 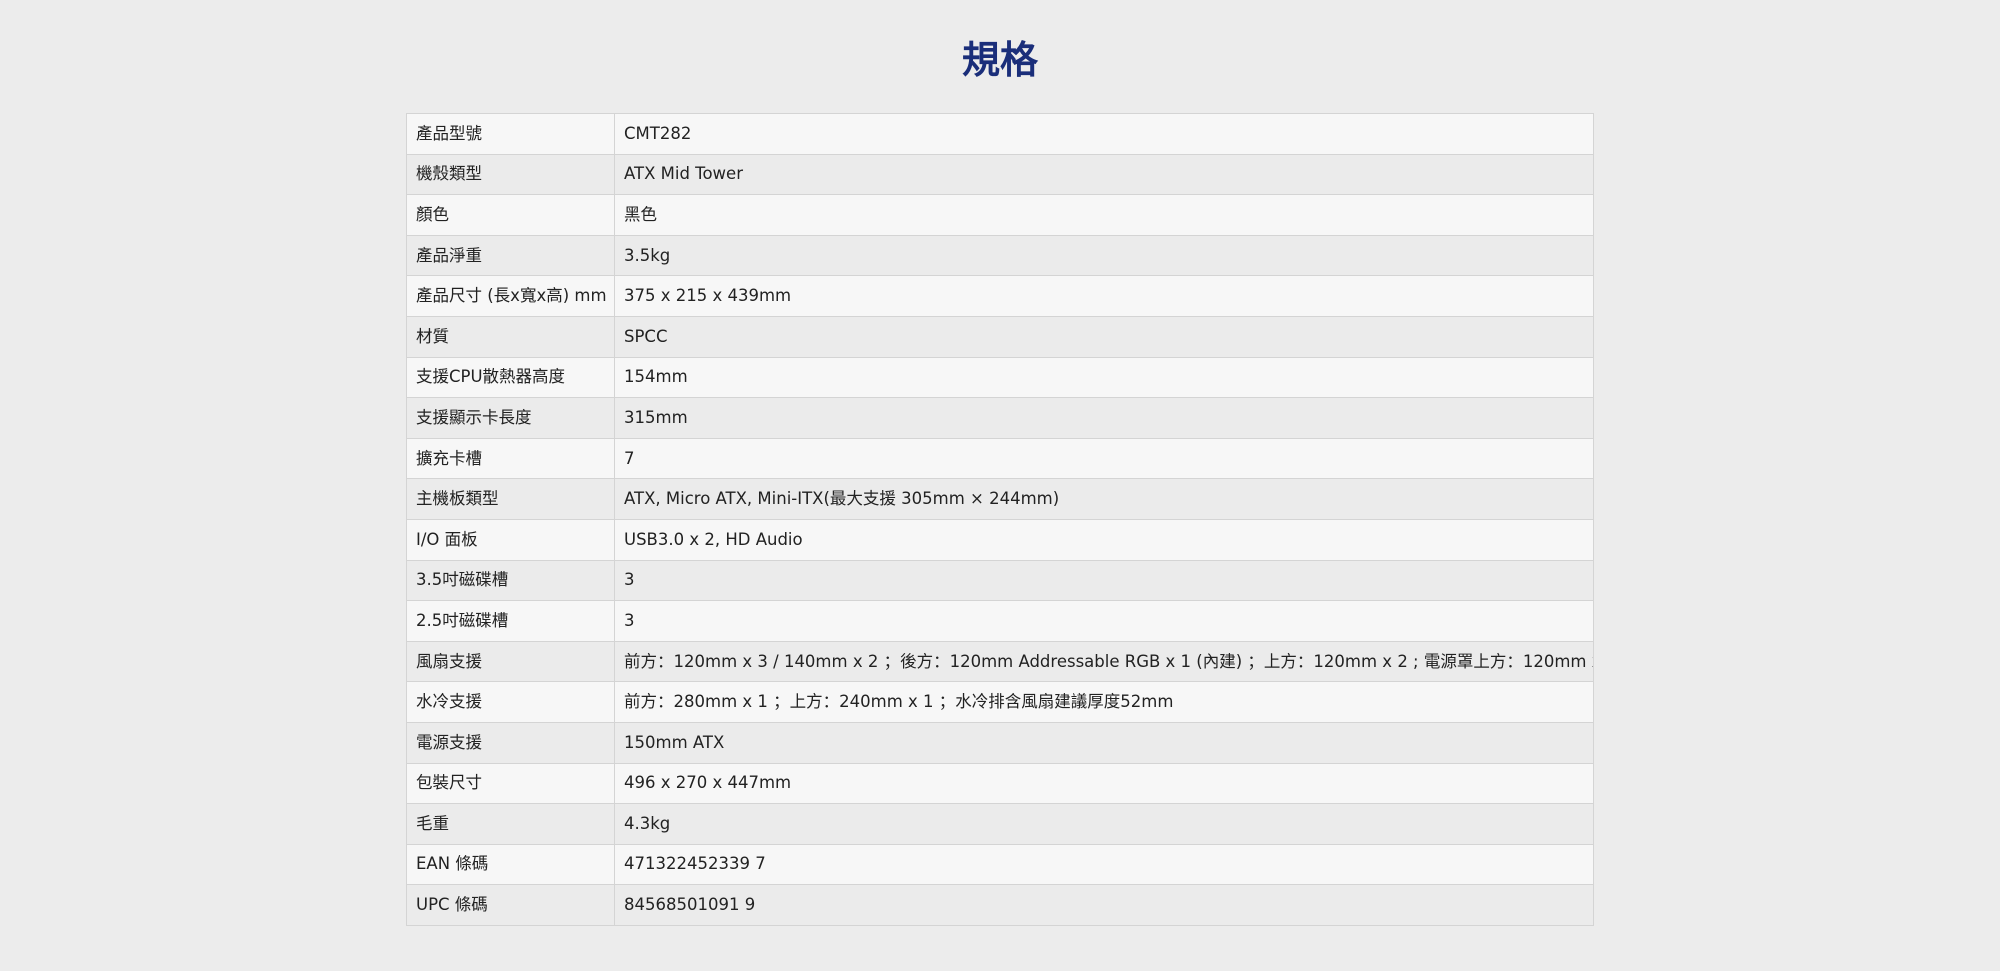 I want to click on spec-label: 支援CPU散熱器高度, so click(x=510, y=377).